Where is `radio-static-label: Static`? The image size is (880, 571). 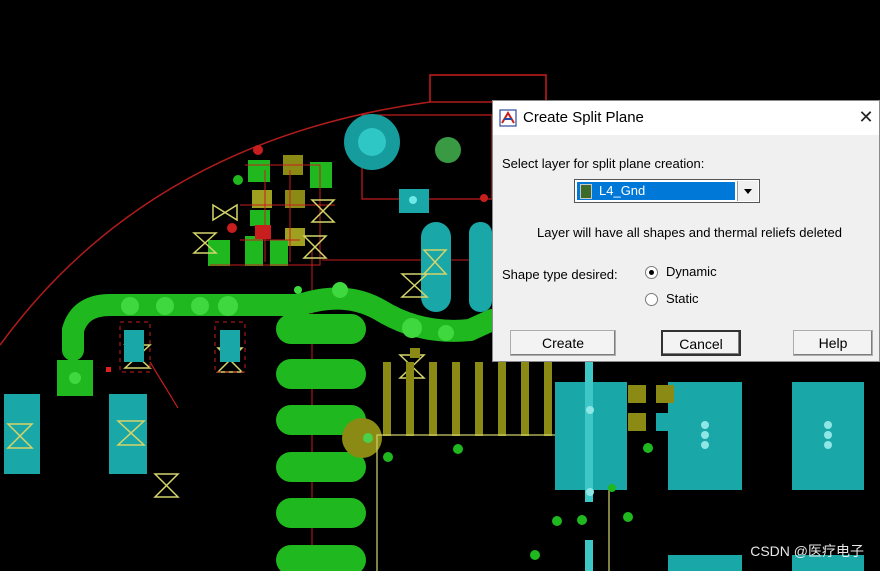 radio-static-label: Static is located at coordinates (682, 298).